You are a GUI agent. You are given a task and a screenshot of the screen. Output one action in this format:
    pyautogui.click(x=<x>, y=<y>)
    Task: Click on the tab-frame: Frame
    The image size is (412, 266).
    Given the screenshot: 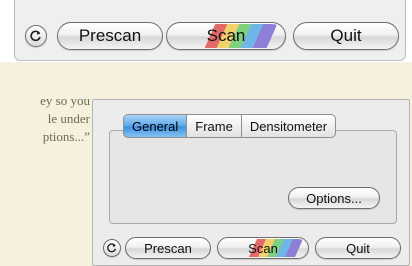 What is the action you would take?
    pyautogui.click(x=214, y=126)
    